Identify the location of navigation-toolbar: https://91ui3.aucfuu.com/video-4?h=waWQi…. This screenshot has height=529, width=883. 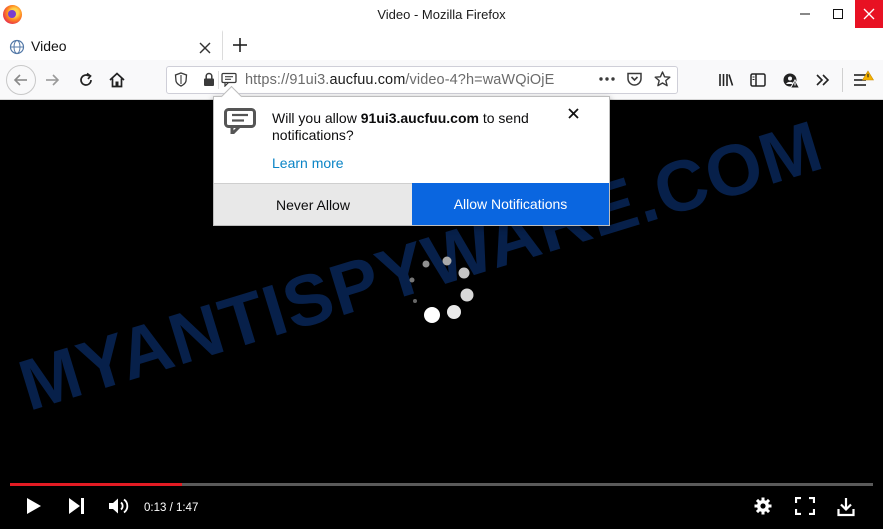
(441, 80).